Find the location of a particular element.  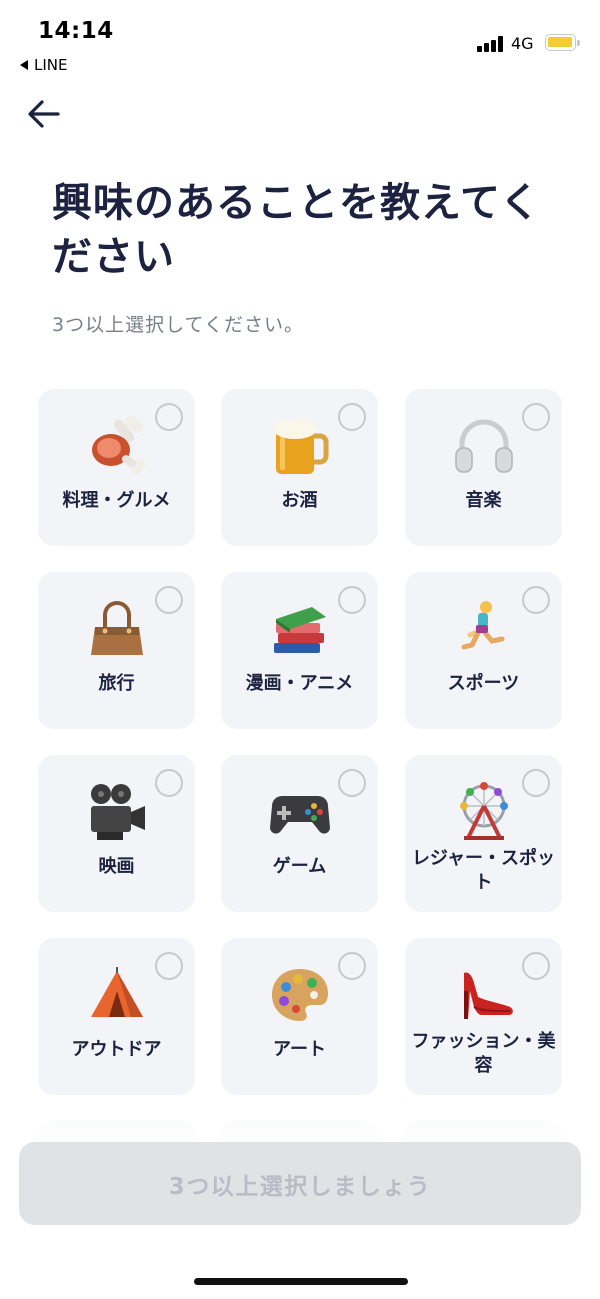

interest-tile-movies: 映画 is located at coordinates (116, 833).